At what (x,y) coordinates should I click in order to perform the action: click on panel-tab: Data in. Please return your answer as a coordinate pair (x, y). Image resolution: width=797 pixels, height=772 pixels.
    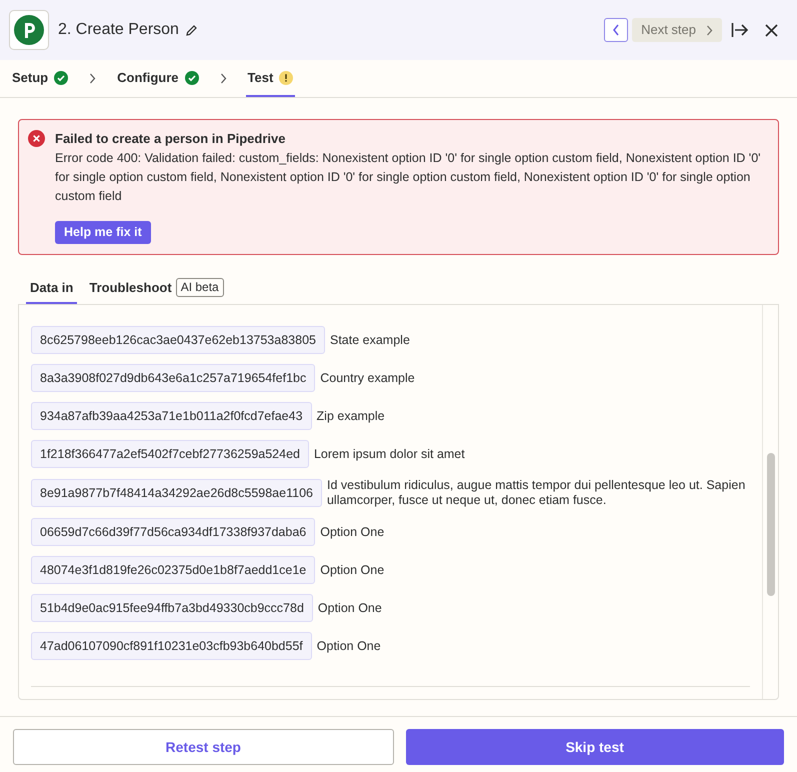
    Looking at the image, I should click on (52, 288).